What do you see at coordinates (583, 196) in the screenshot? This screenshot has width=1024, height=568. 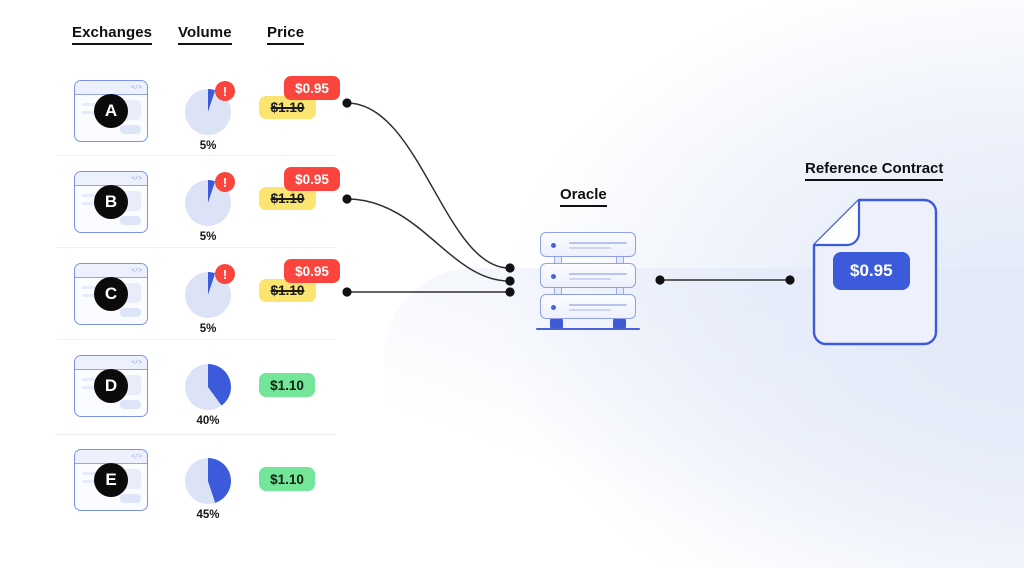 I see `oracle-title: Oracle` at bounding box center [583, 196].